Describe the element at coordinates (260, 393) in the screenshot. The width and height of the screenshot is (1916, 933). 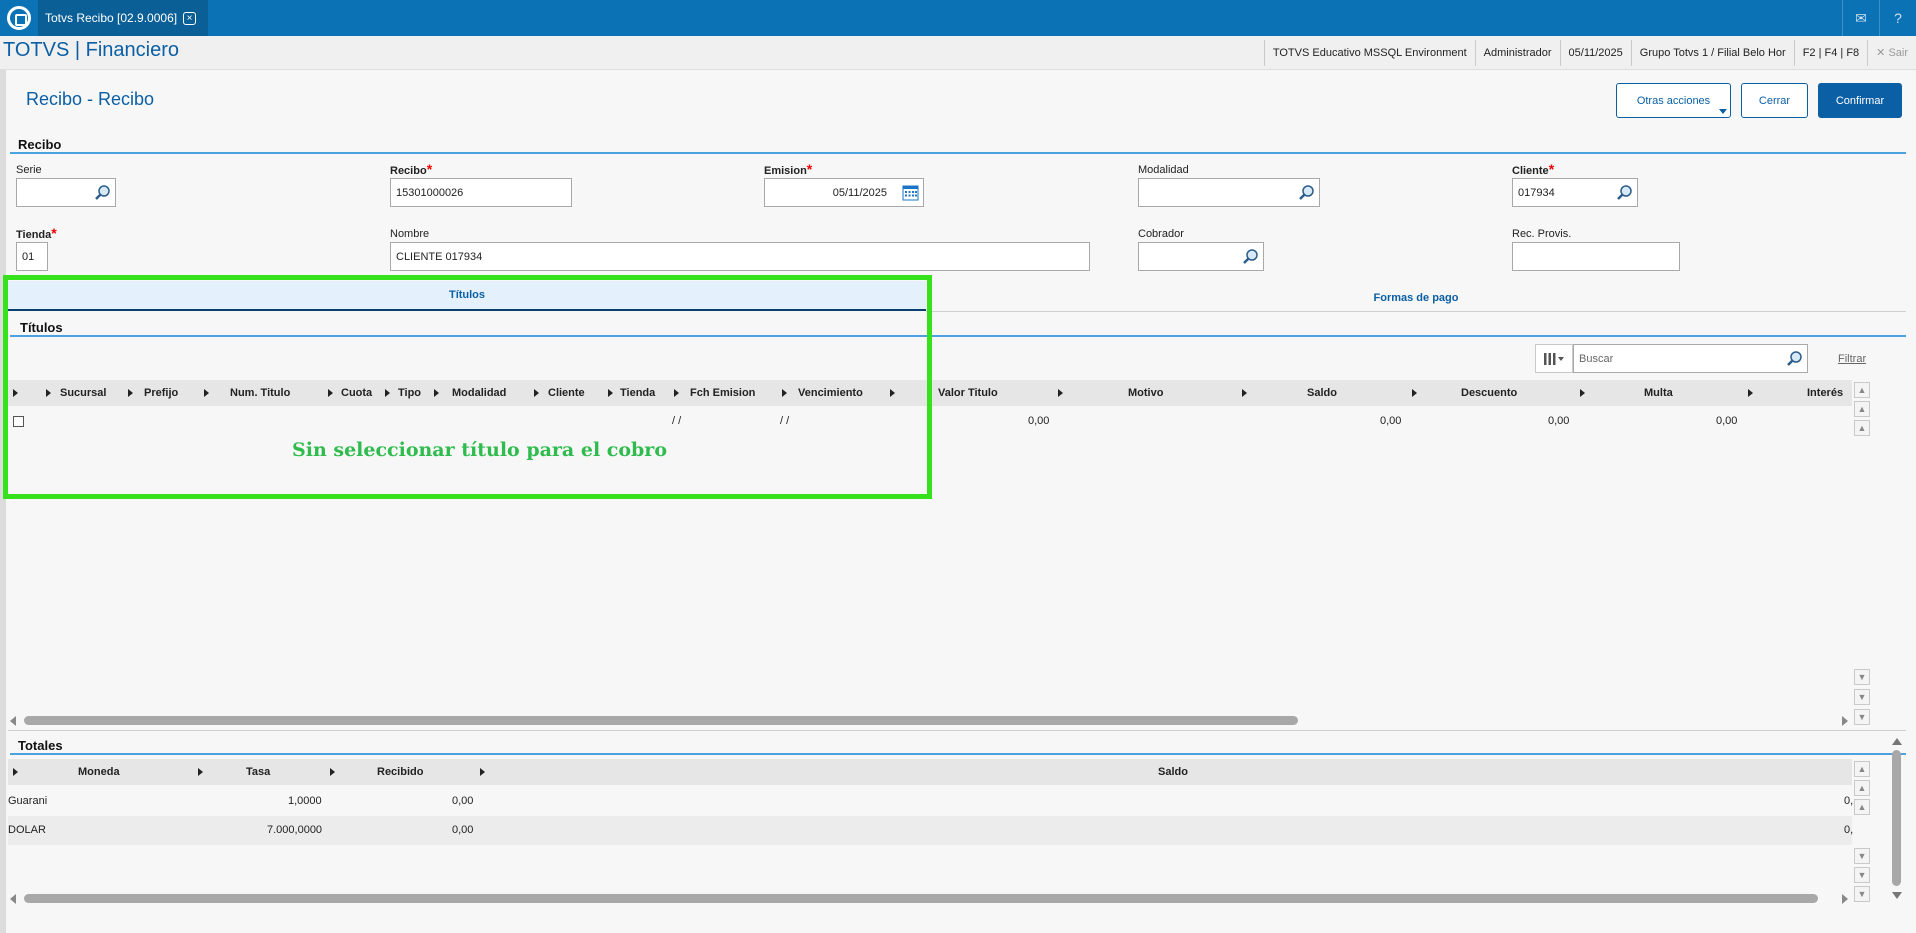
I see `col-num-titulo: Num. Titulo` at that location.